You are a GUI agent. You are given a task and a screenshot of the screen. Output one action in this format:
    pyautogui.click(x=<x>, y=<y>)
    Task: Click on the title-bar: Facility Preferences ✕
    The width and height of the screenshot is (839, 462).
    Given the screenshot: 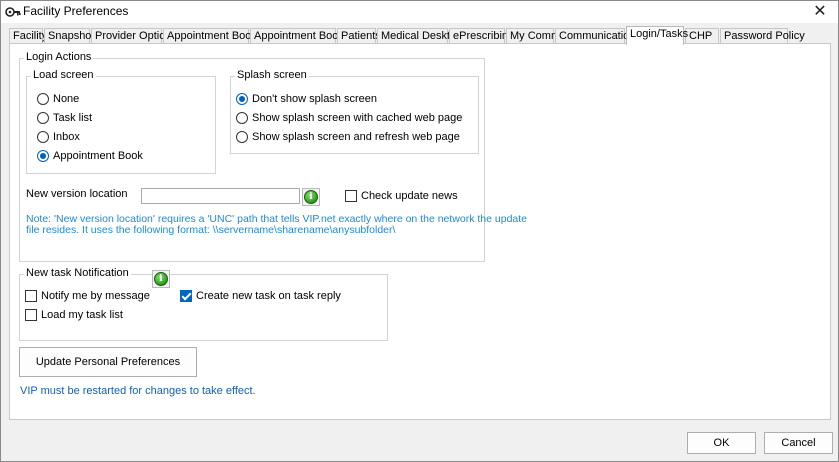 What is the action you would take?
    pyautogui.click(x=419, y=12)
    